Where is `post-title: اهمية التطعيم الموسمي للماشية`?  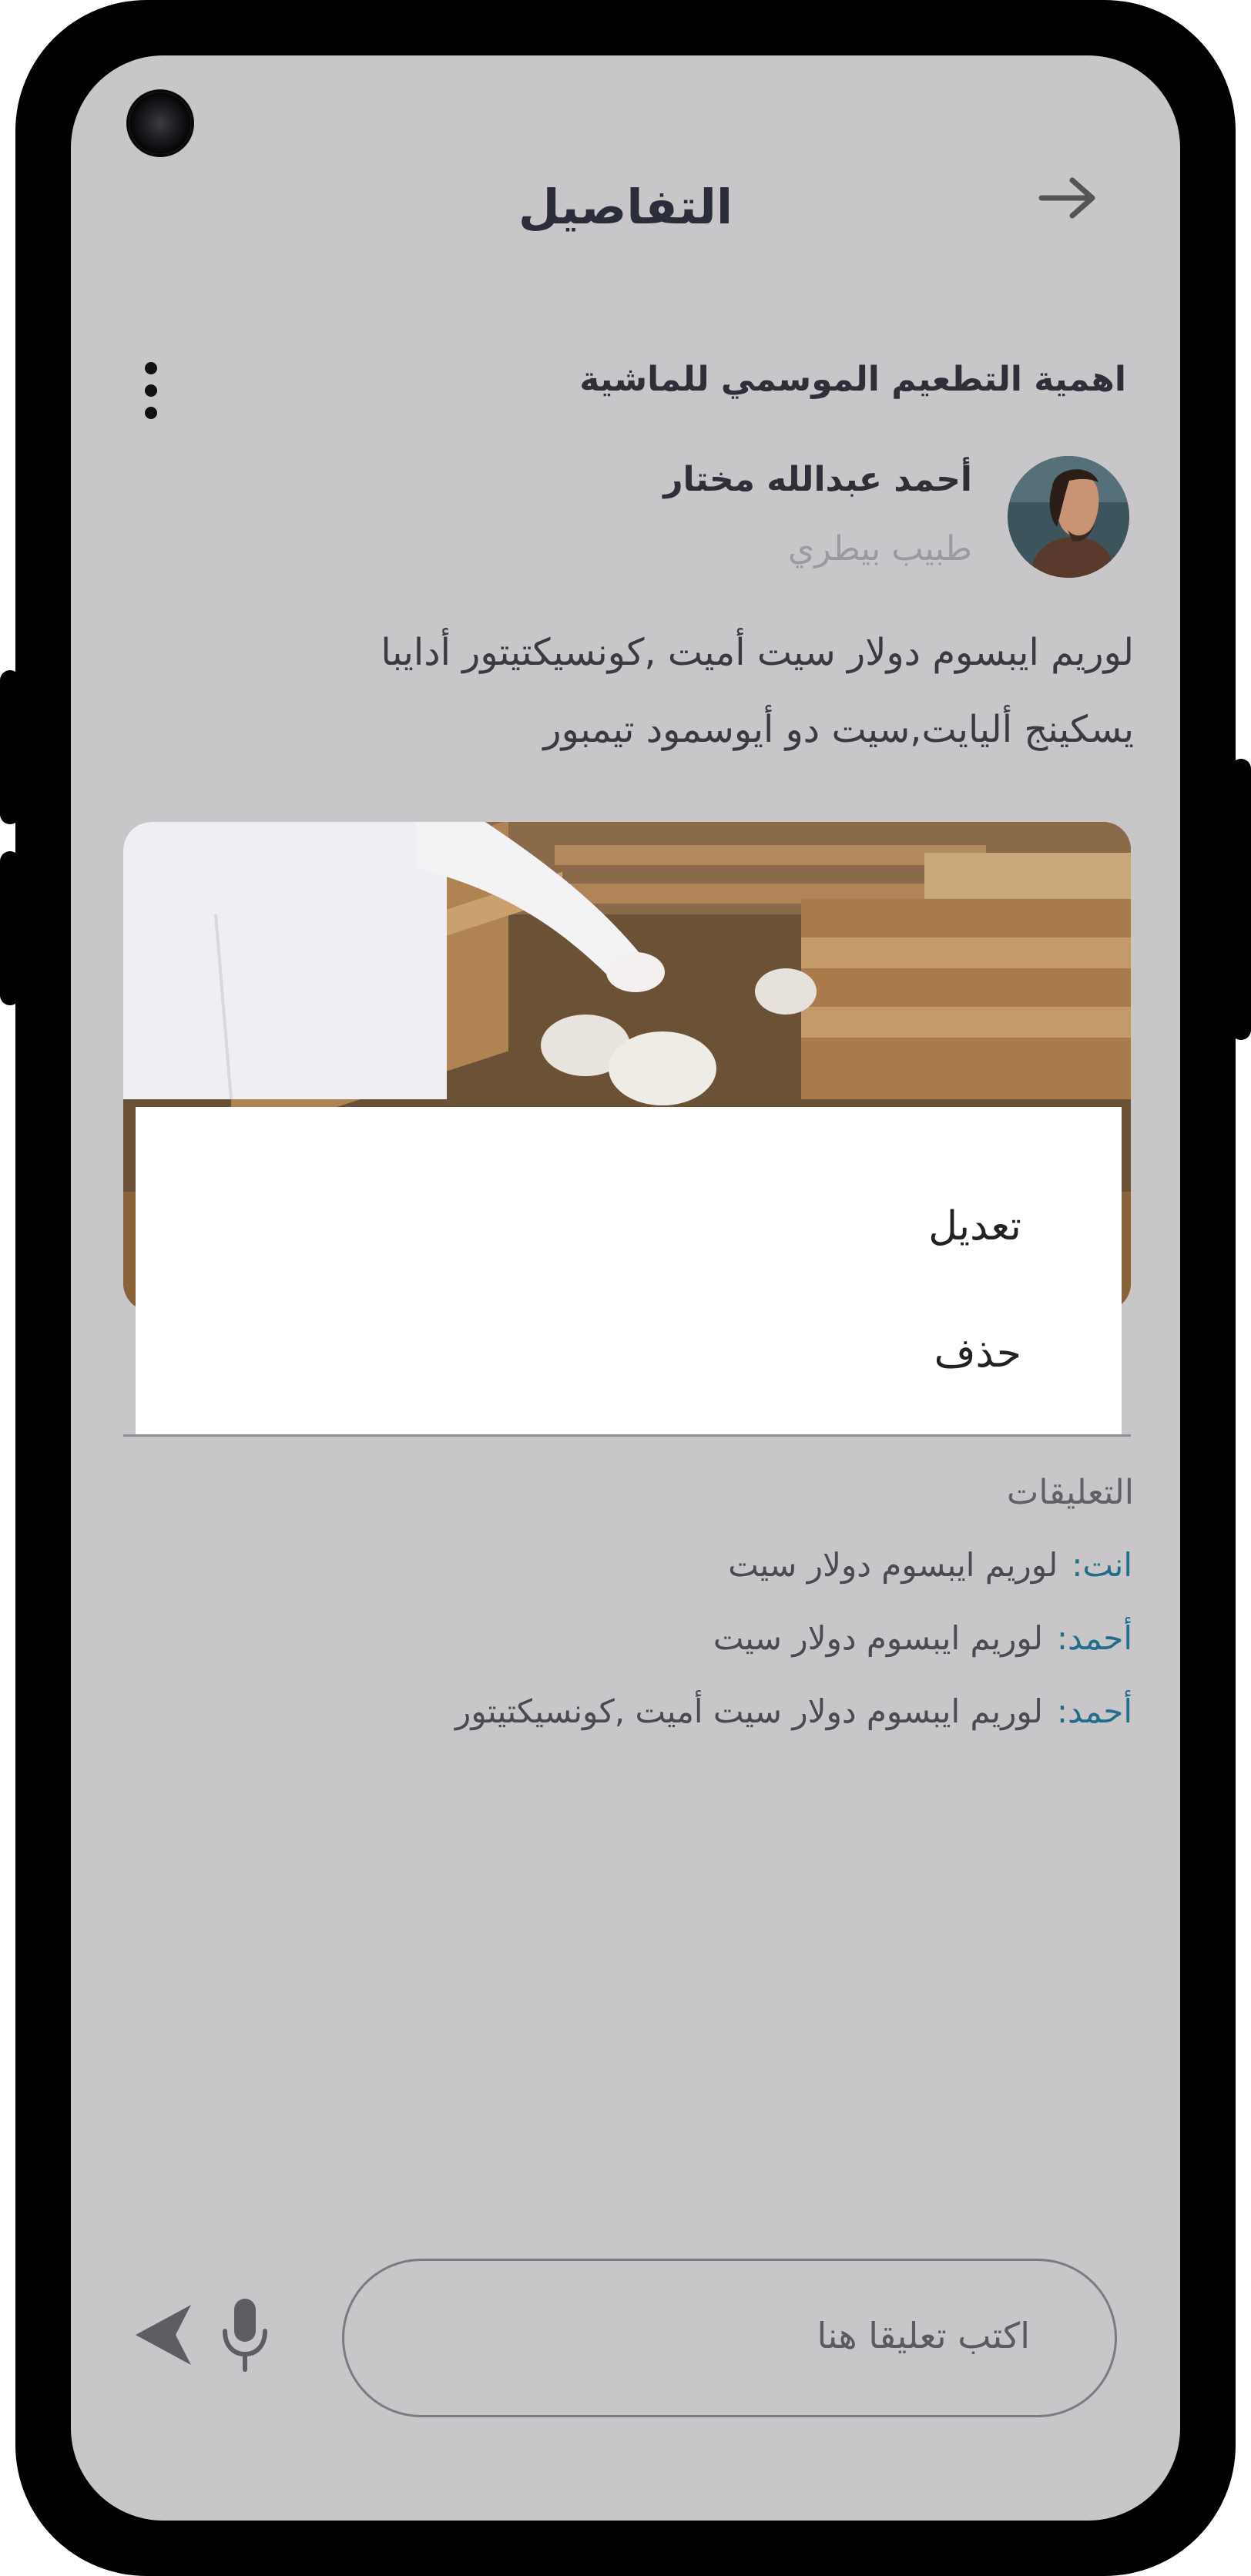
post-title: اهمية التطعيم الموسمي للماشية is located at coordinates (852, 379).